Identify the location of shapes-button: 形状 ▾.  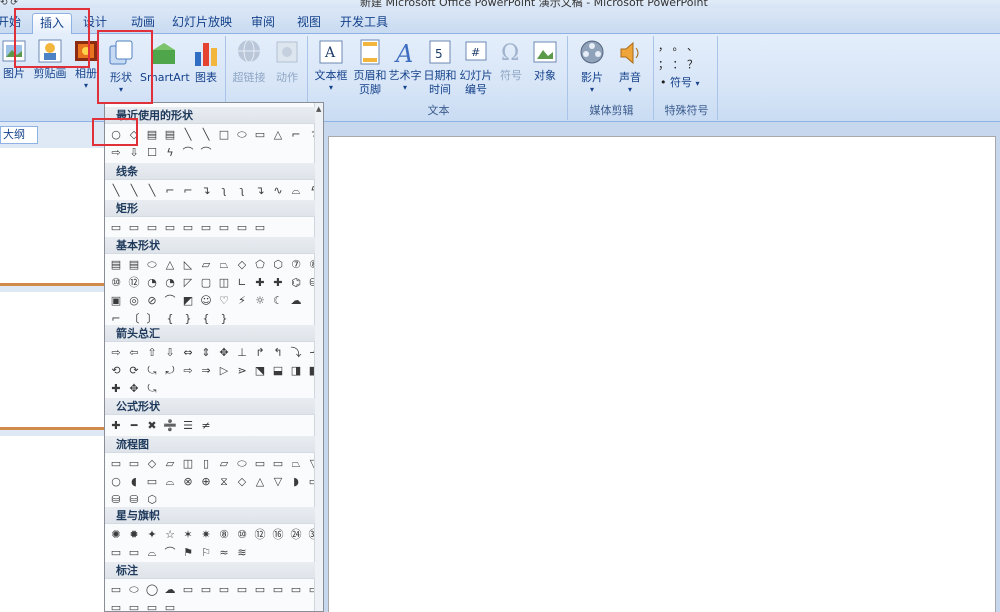
(121, 66).